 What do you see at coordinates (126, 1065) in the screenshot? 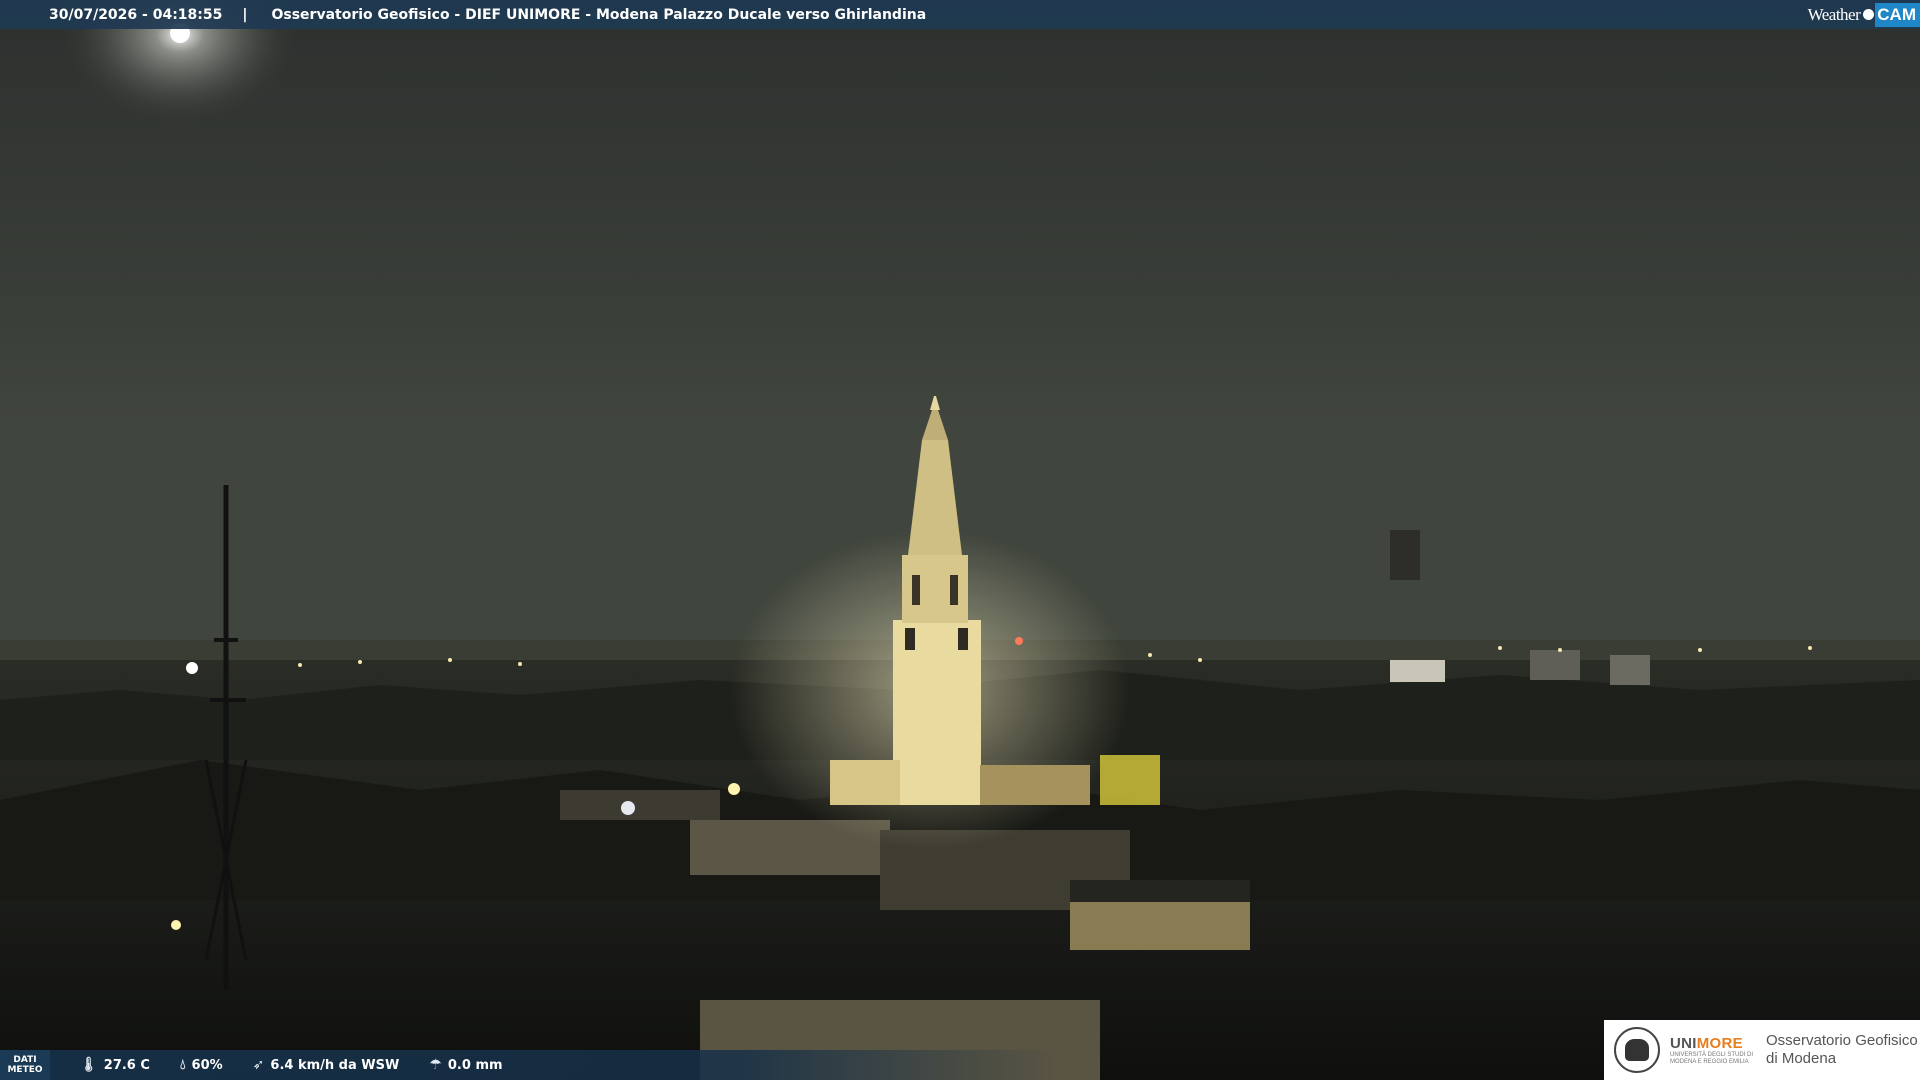
I see `temperature-value: 27.6 C` at bounding box center [126, 1065].